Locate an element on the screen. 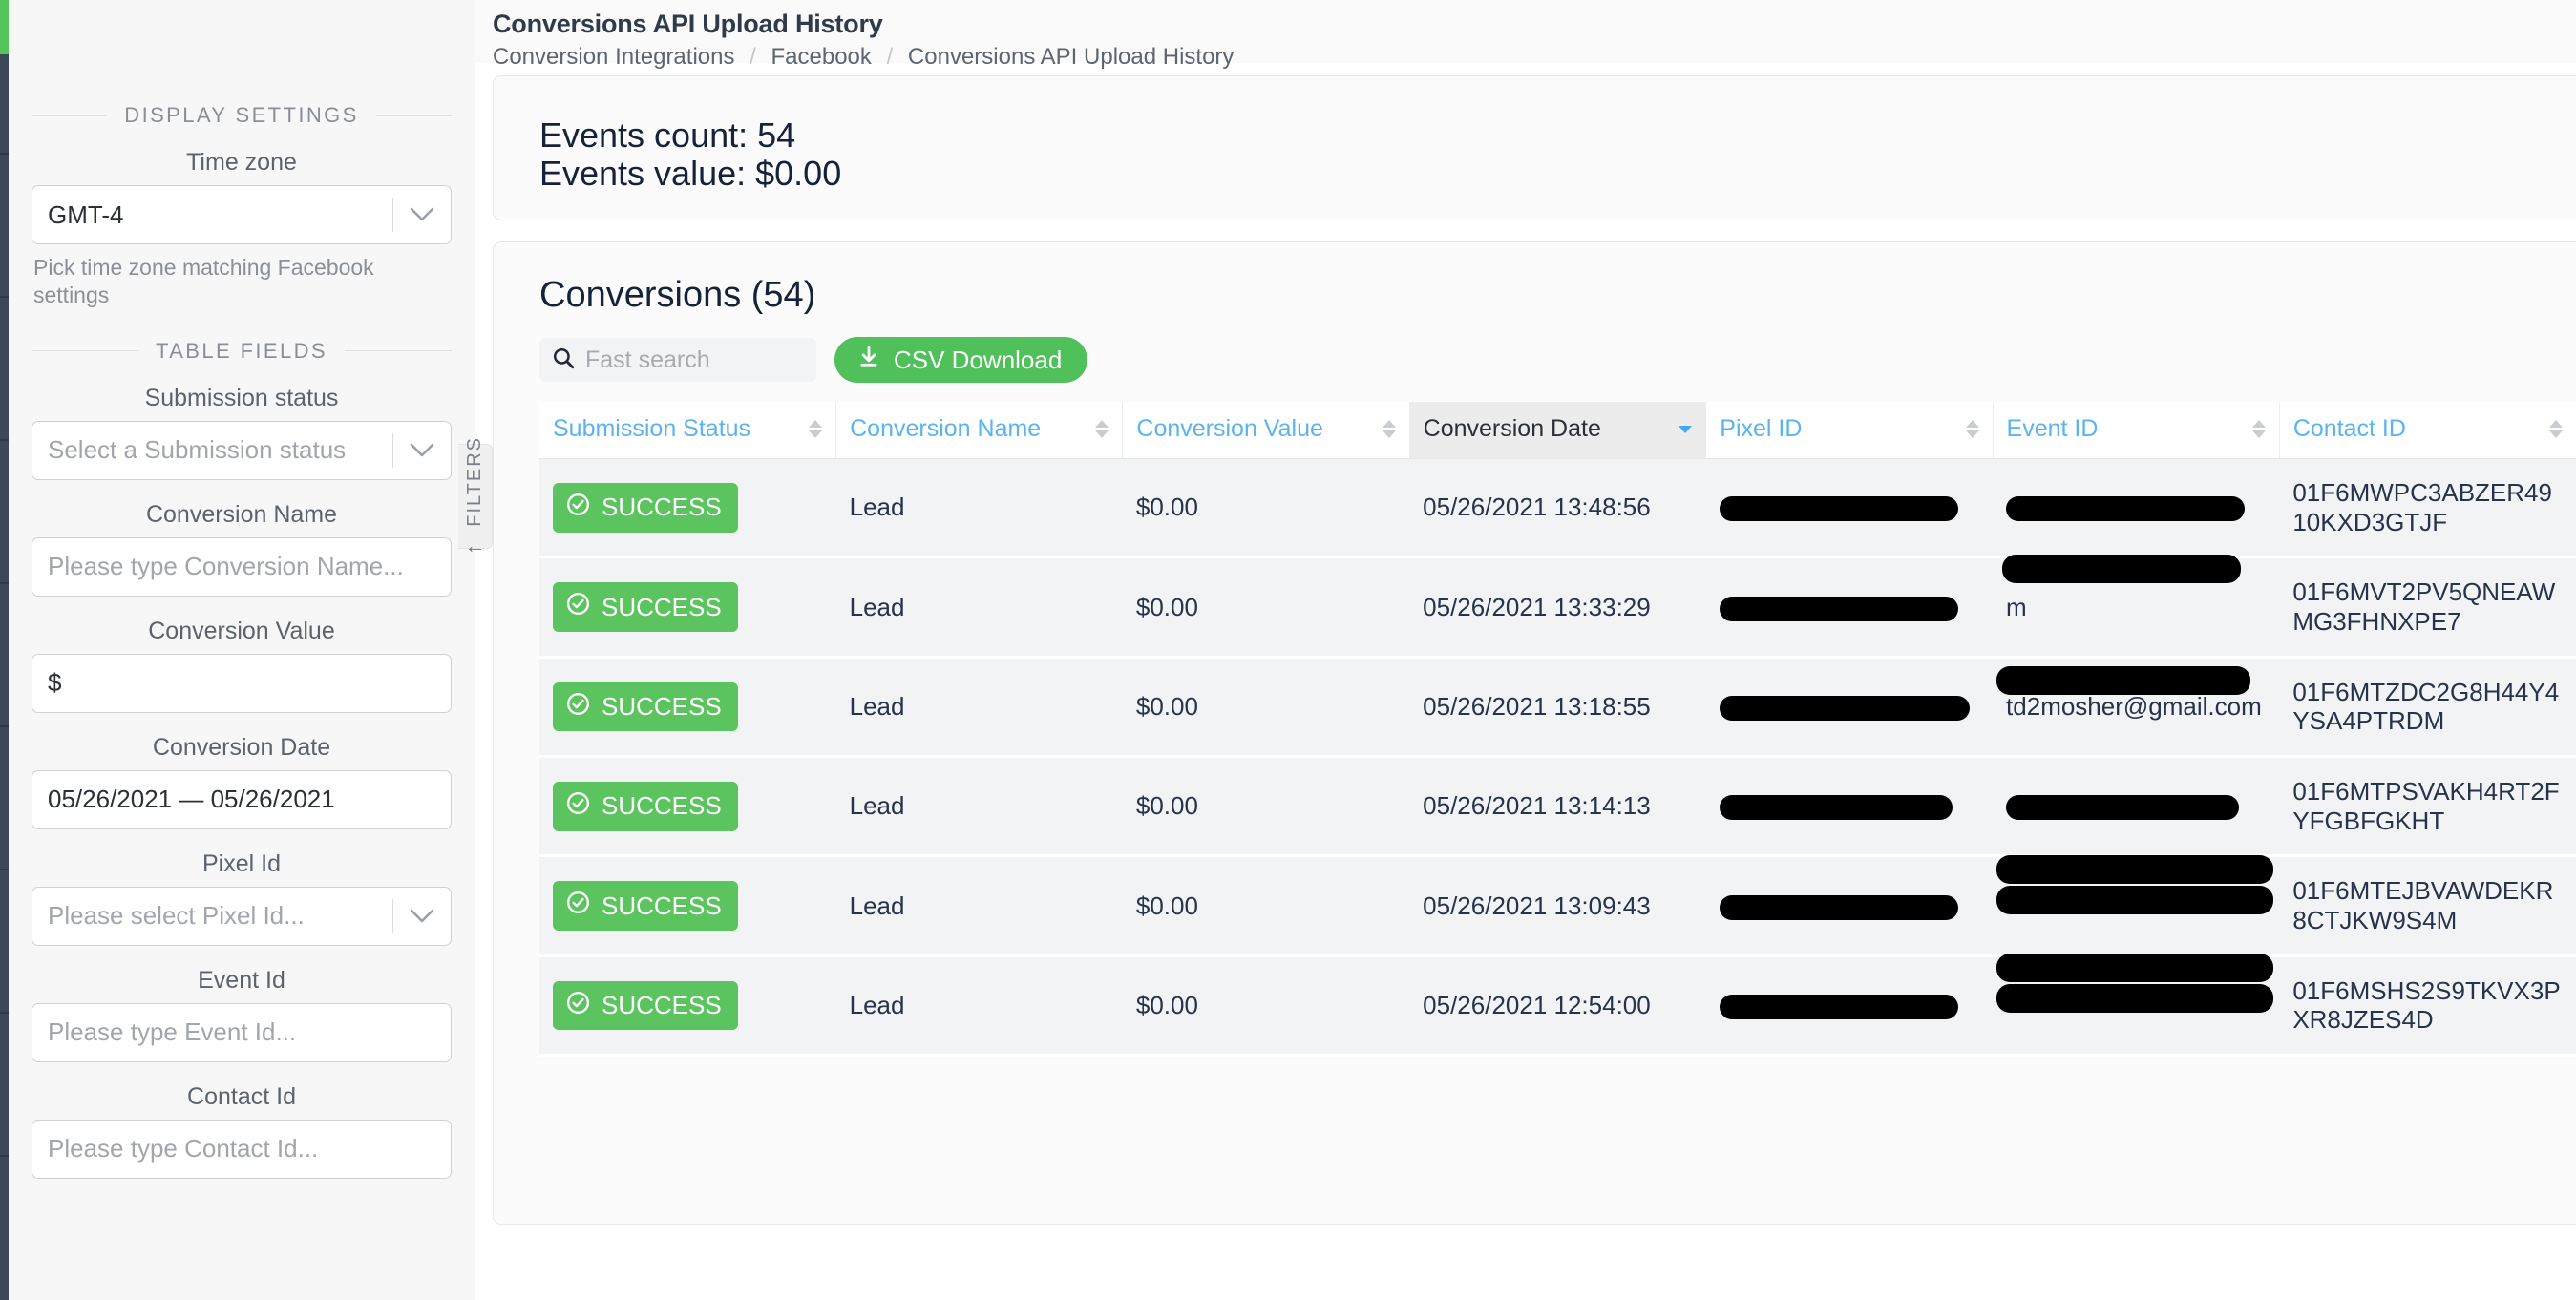 The height and width of the screenshot is (1300, 2576). search-input: Fast search is located at coordinates (677, 360).